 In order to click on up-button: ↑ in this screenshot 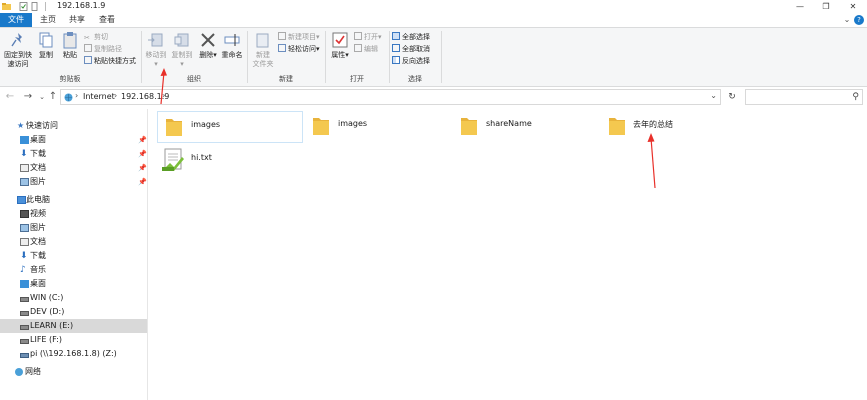, I will do `click(53, 97)`.